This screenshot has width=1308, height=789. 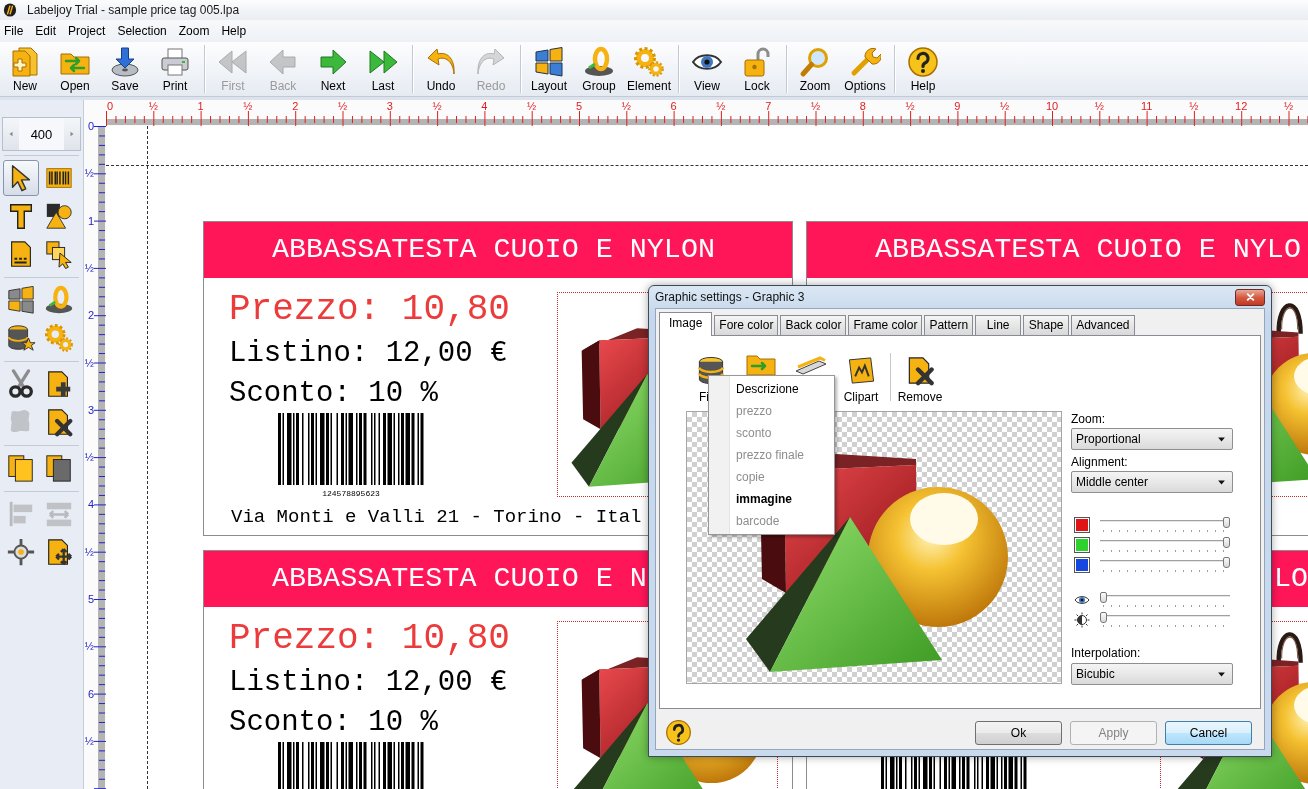 I want to click on dialog-title: Graphic settings - Graphic 3, so click(x=730, y=297).